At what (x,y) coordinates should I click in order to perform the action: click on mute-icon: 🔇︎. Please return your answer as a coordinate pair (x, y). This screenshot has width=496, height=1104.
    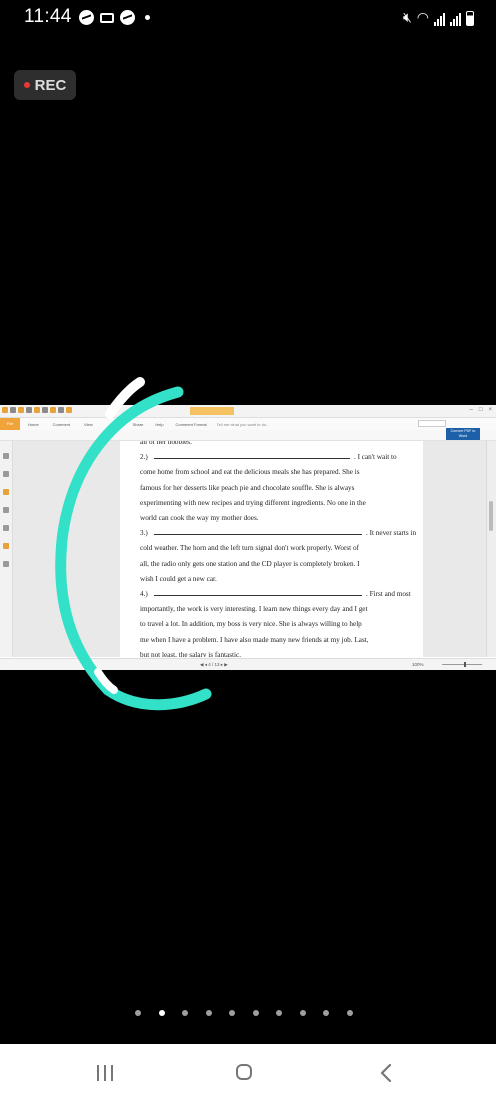
    Looking at the image, I should click on (407, 17).